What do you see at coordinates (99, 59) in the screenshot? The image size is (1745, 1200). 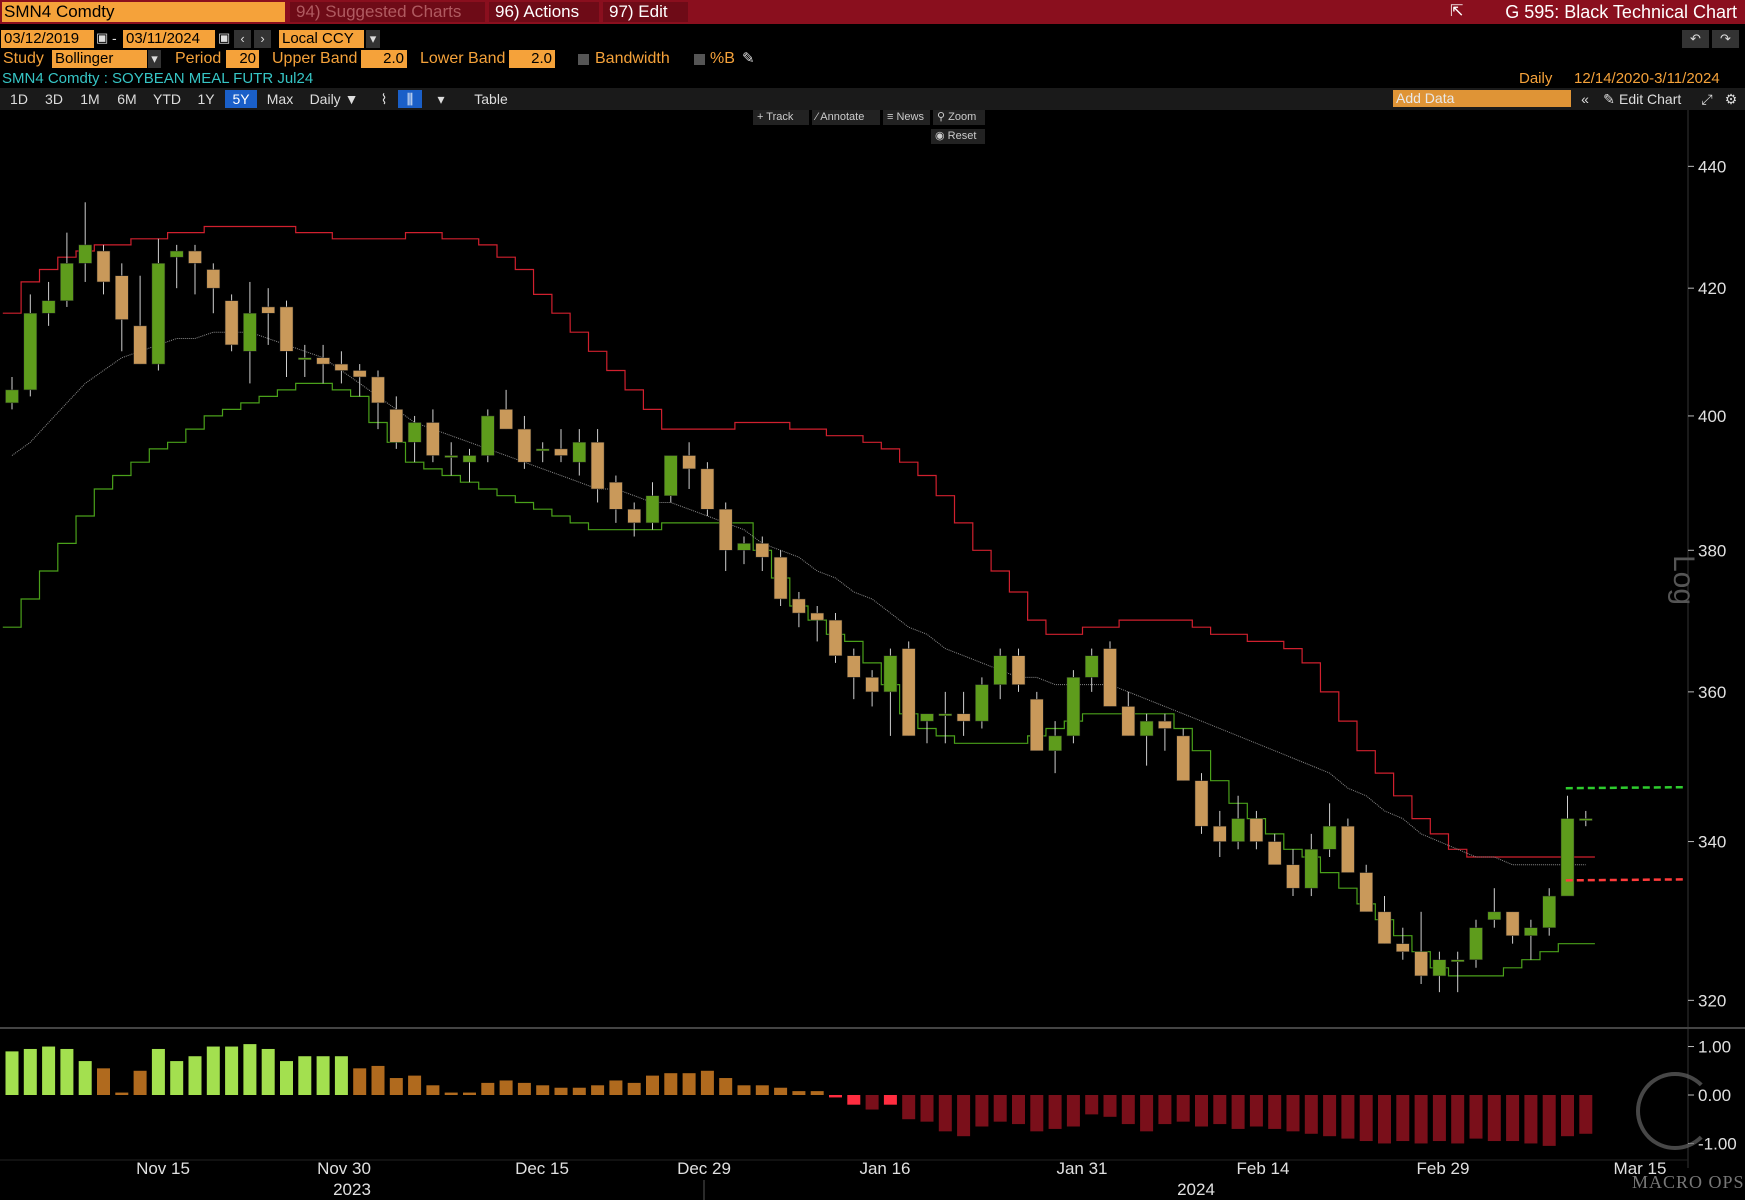 I see `study-select: Bollinger` at bounding box center [99, 59].